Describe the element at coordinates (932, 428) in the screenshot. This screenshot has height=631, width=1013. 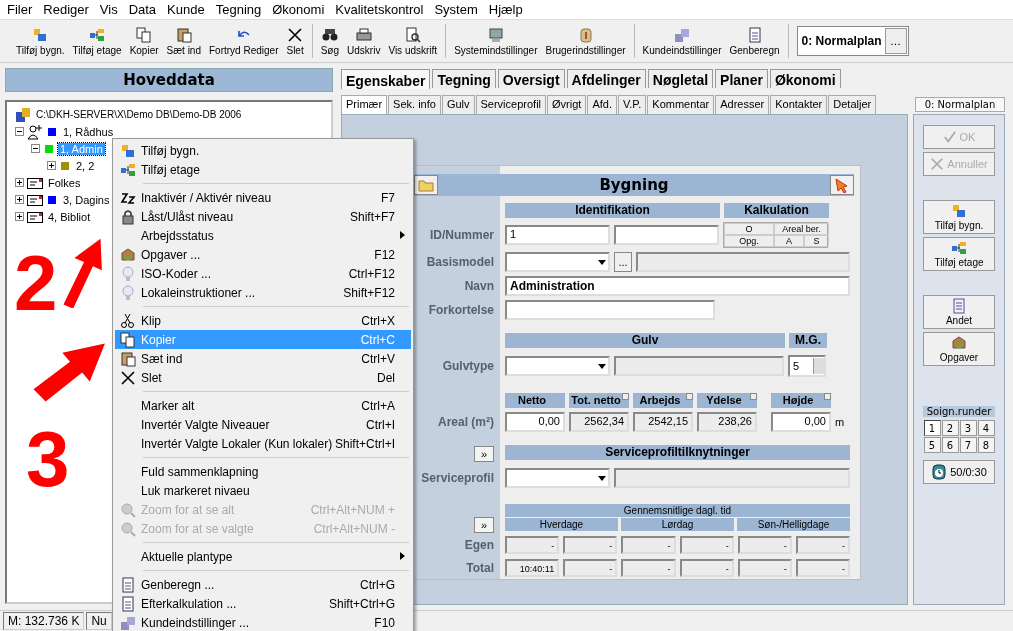
I see `round-button: 1` at that location.